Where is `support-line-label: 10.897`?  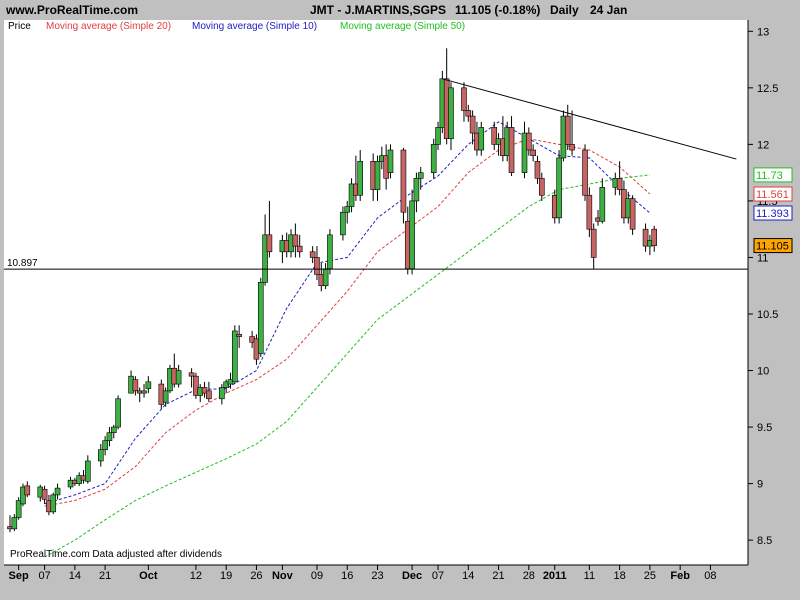 support-line-label: 10.897 is located at coordinates (22, 263).